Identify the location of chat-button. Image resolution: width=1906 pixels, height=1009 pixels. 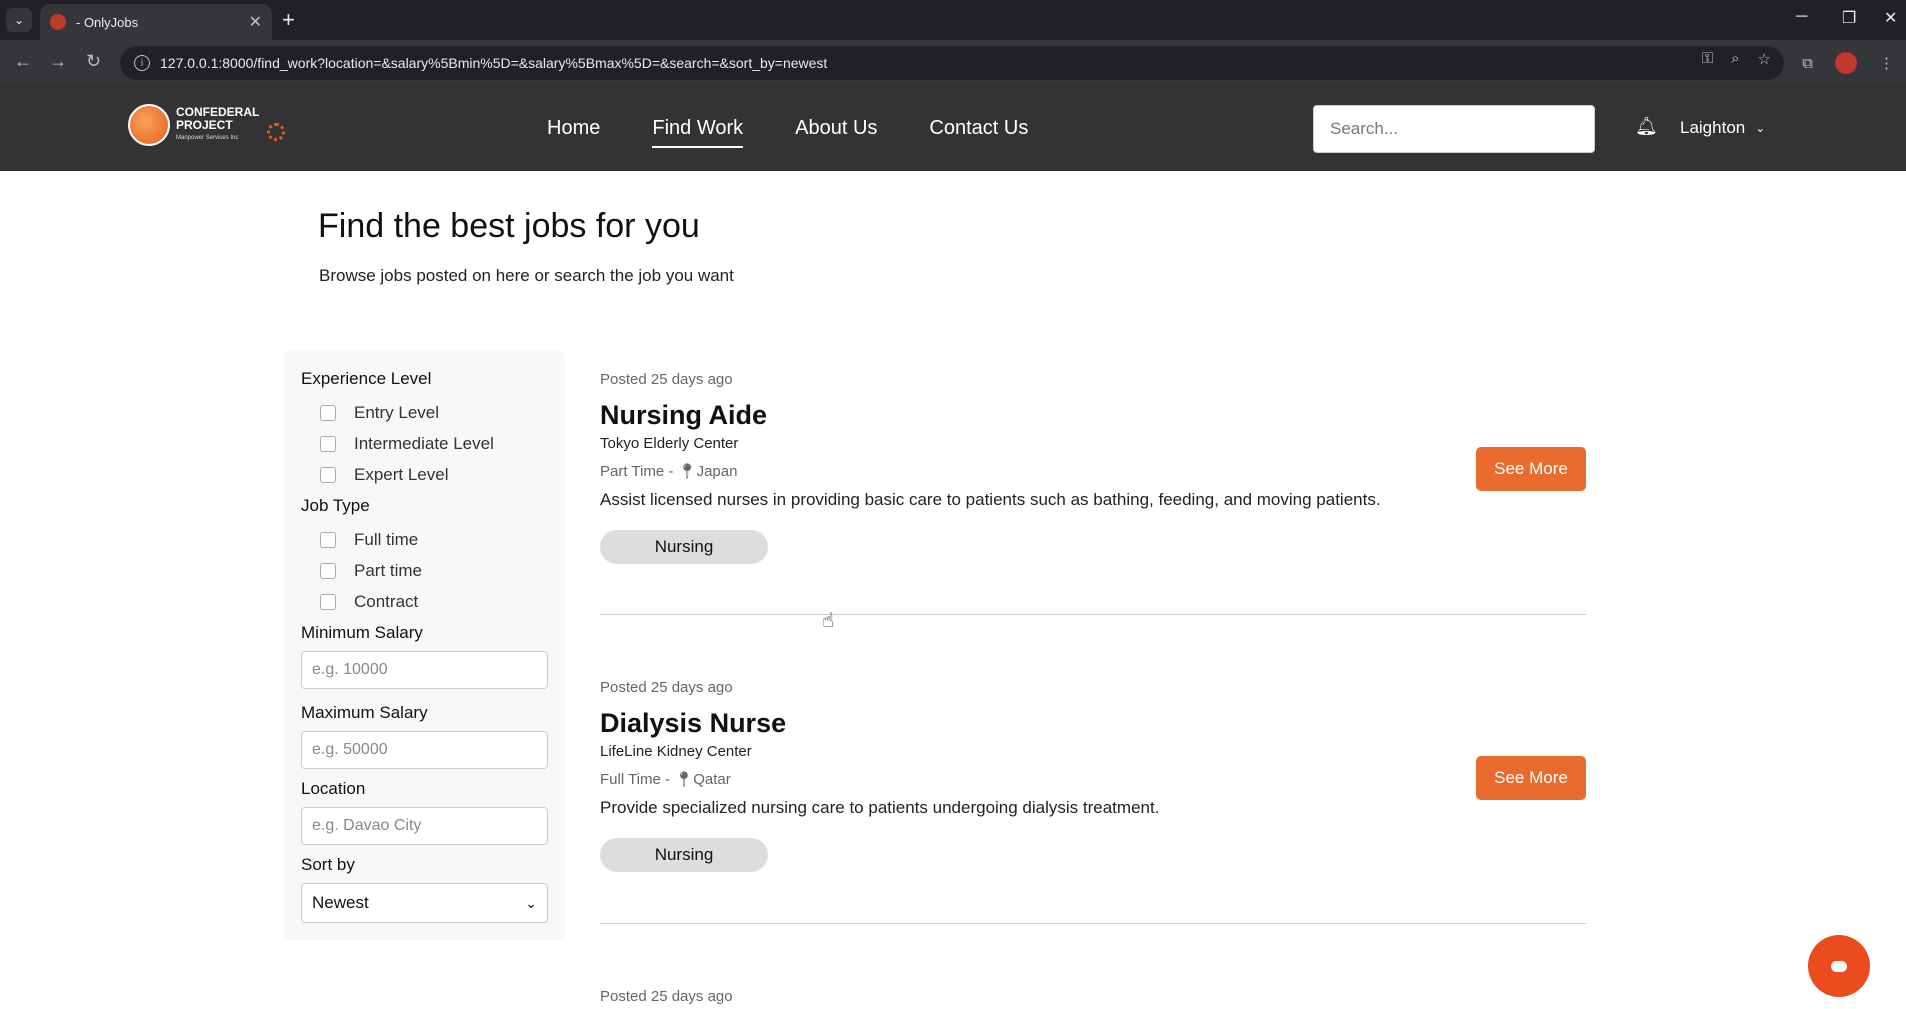
(1839, 966).